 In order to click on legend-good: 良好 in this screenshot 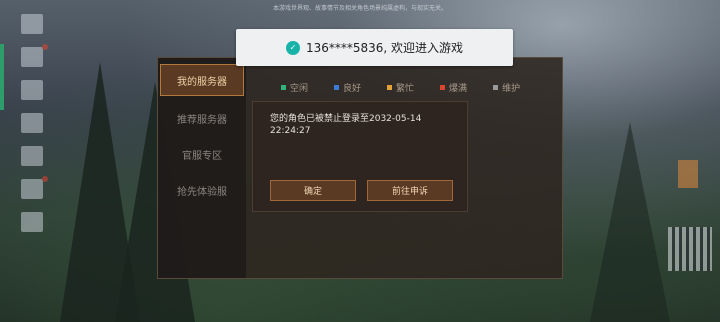, I will do `click(347, 87)`.